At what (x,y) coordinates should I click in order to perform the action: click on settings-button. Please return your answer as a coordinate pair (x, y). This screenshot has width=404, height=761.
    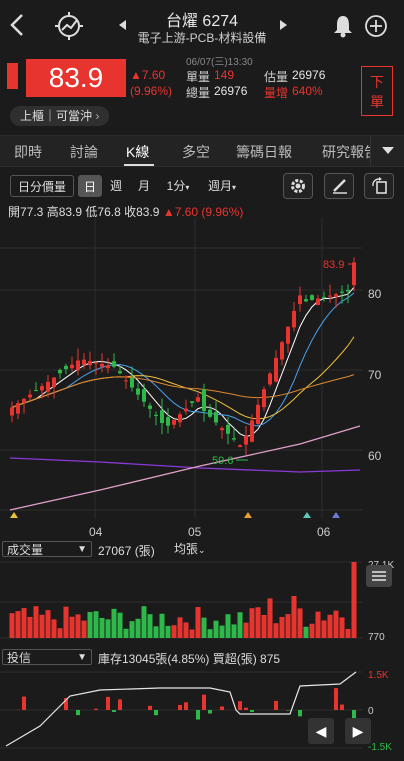
    Looking at the image, I should click on (298, 186).